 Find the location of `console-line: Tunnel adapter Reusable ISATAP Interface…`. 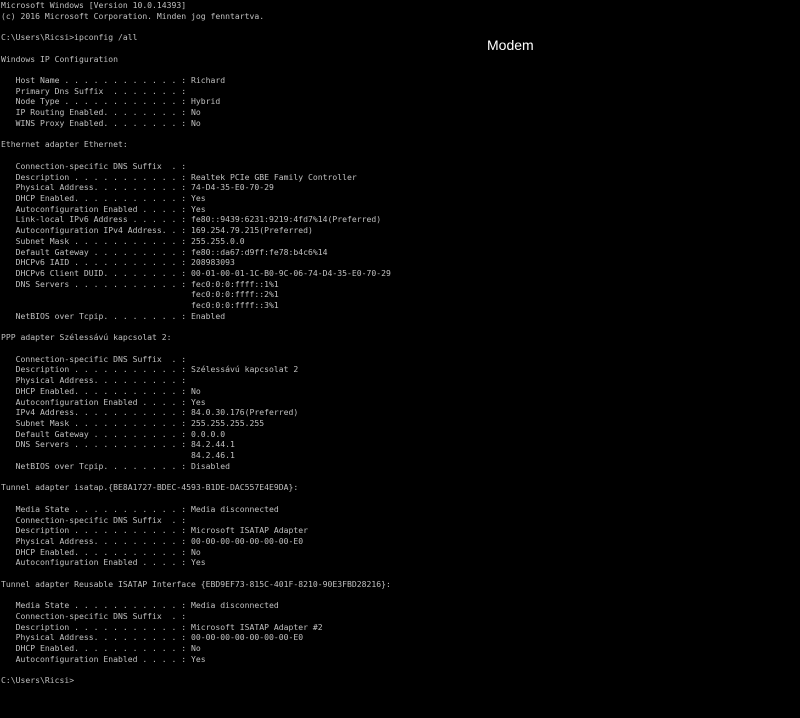

console-line: Tunnel adapter Reusable ISATAP Interface… is located at coordinates (196, 583).